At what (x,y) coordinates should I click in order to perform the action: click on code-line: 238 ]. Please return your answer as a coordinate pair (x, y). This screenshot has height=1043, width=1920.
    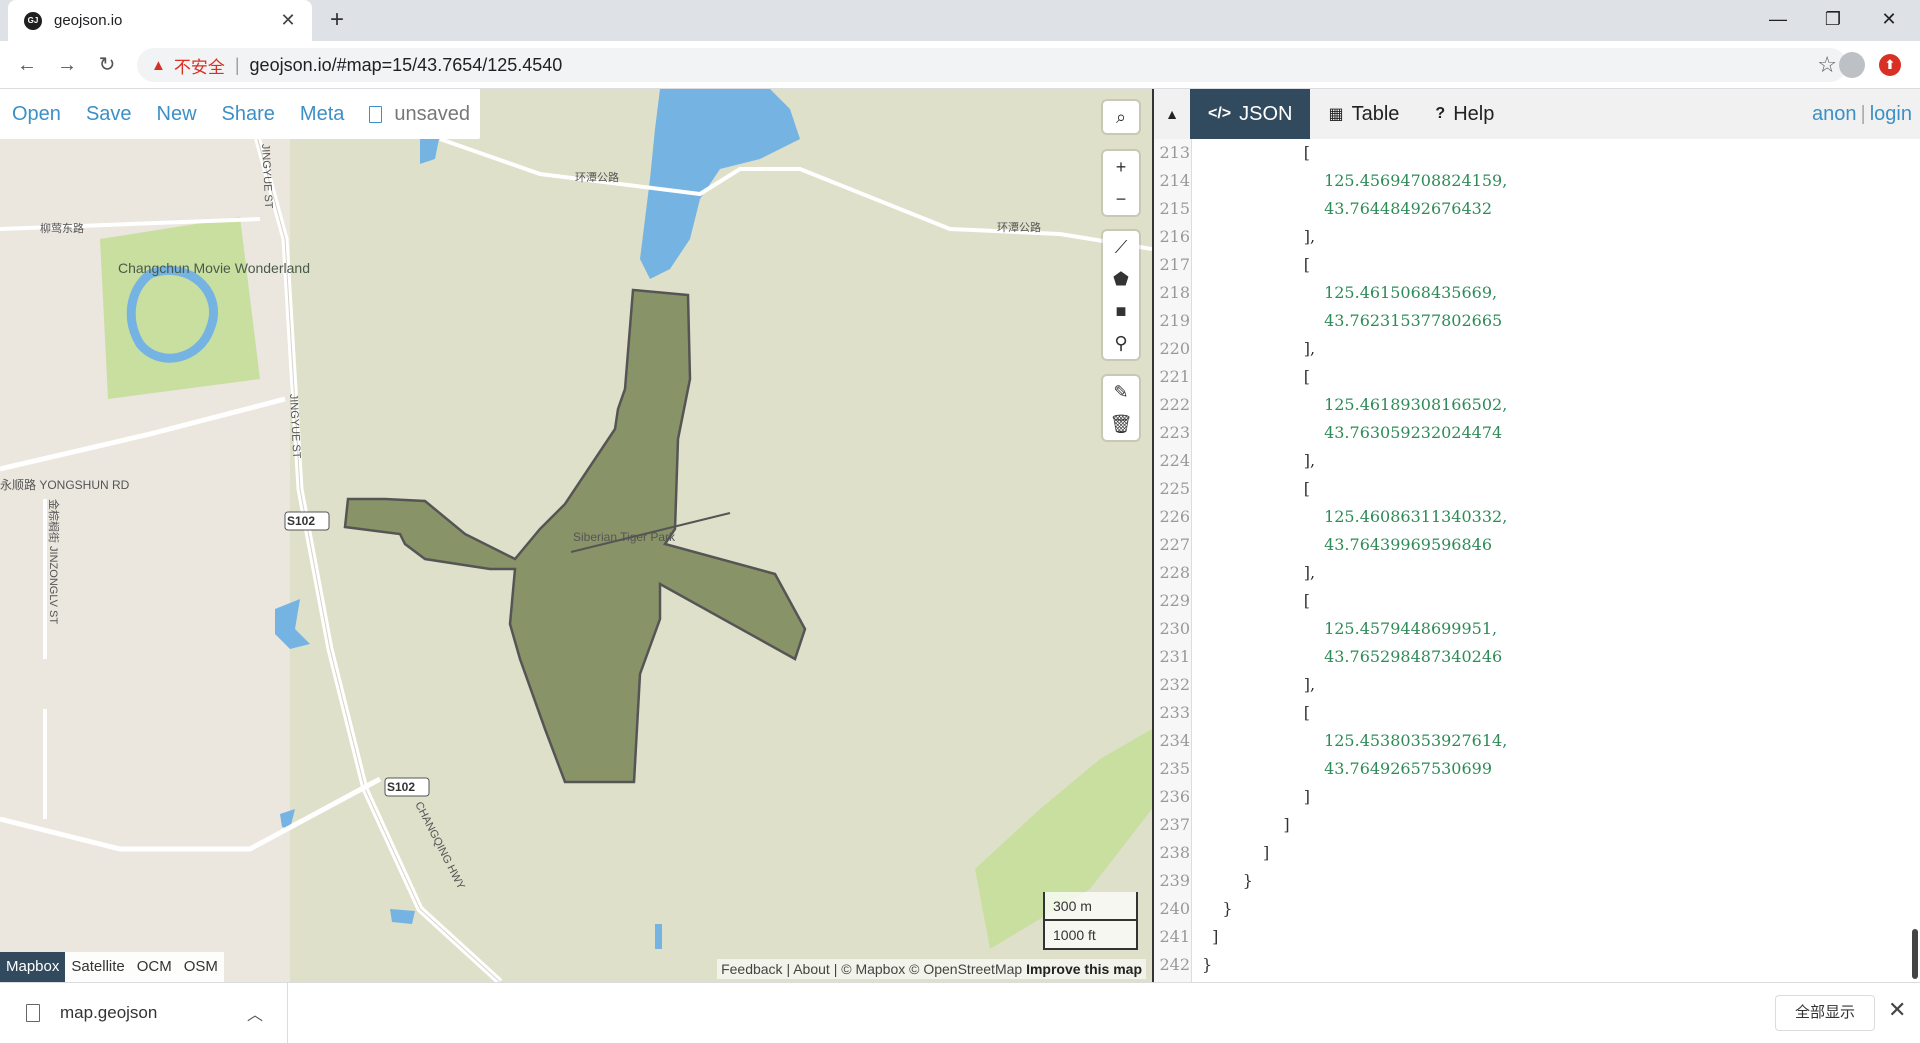
    Looking at the image, I should click on (1537, 853).